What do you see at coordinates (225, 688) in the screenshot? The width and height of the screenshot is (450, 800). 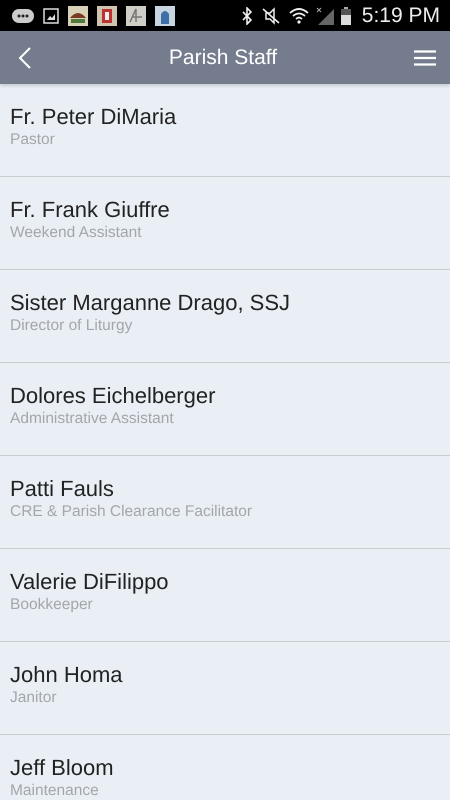 I see `staff-row: John Homa Janitor` at bounding box center [225, 688].